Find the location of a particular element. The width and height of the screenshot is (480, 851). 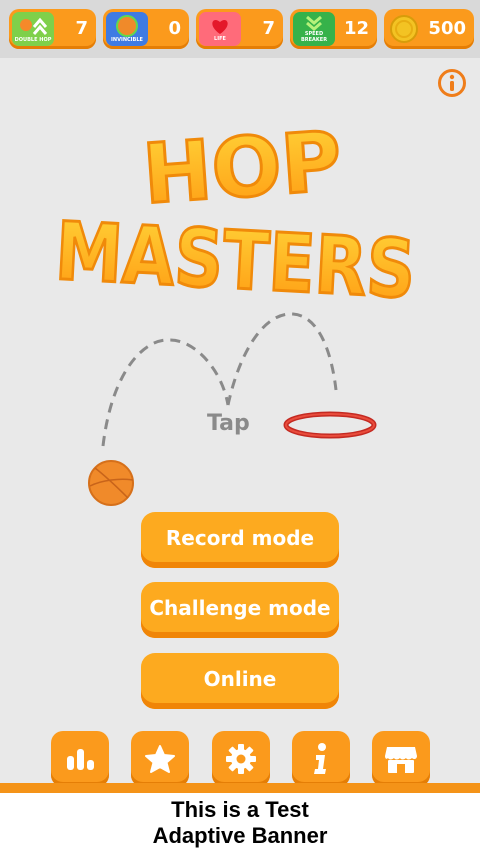

invincible-ball is located at coordinates (127, 26).